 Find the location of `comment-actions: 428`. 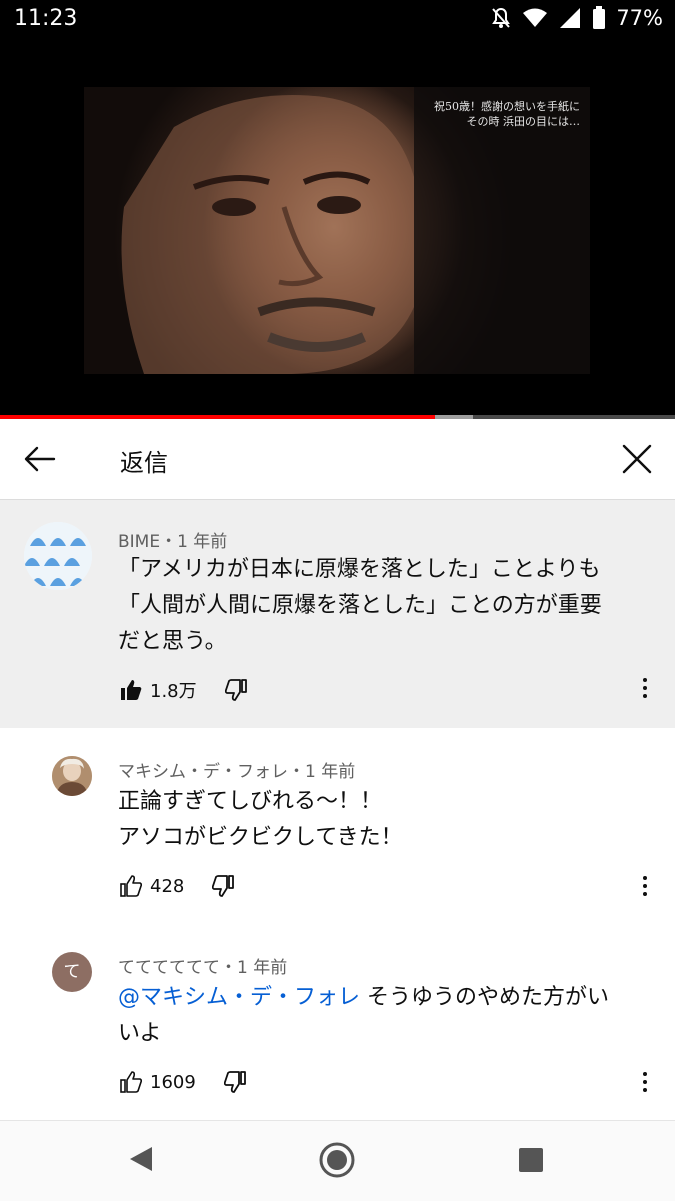

comment-actions: 428 is located at coordinates (177, 886).